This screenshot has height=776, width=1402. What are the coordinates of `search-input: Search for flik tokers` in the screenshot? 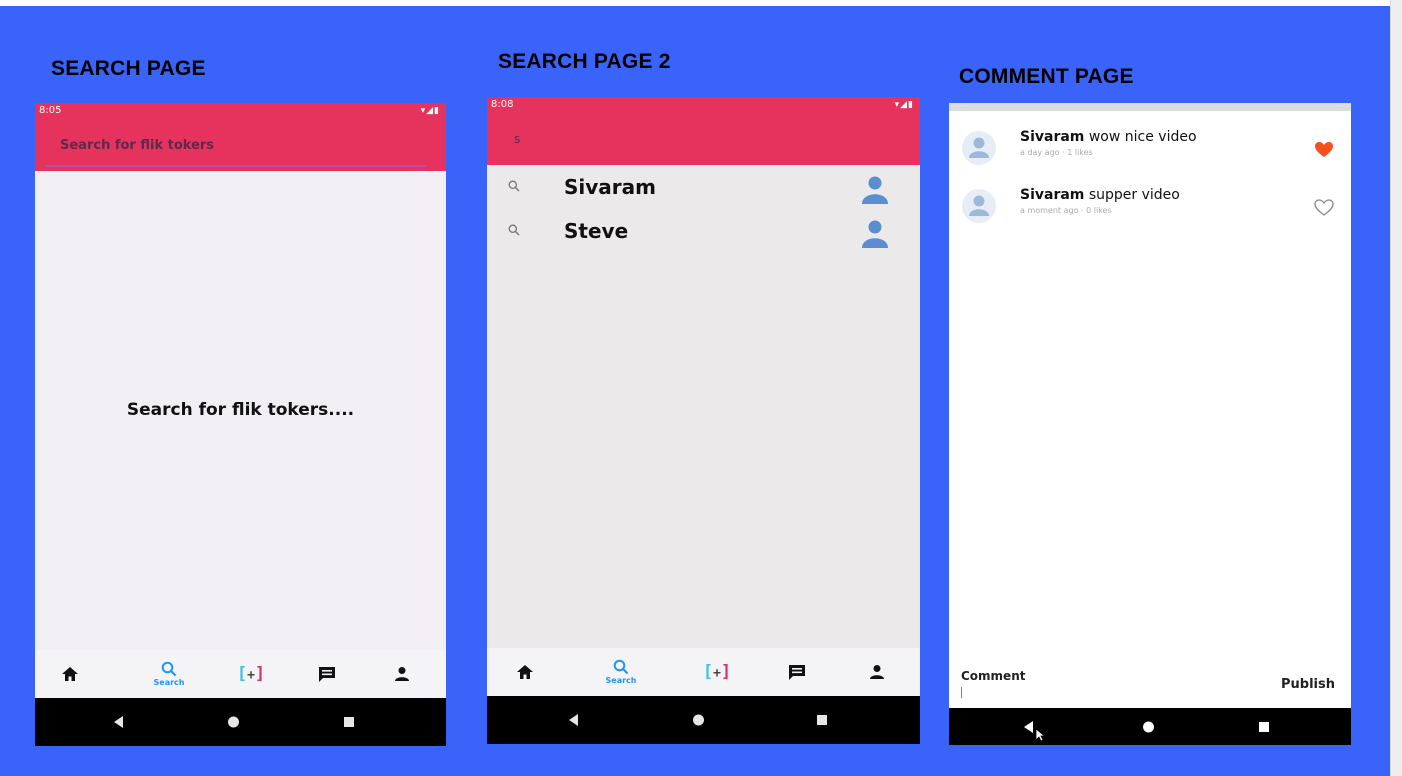 It's located at (236, 146).